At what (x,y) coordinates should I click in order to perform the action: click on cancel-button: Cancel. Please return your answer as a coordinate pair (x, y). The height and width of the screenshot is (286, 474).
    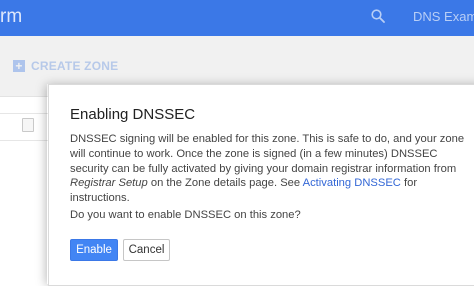
    Looking at the image, I should click on (146, 250).